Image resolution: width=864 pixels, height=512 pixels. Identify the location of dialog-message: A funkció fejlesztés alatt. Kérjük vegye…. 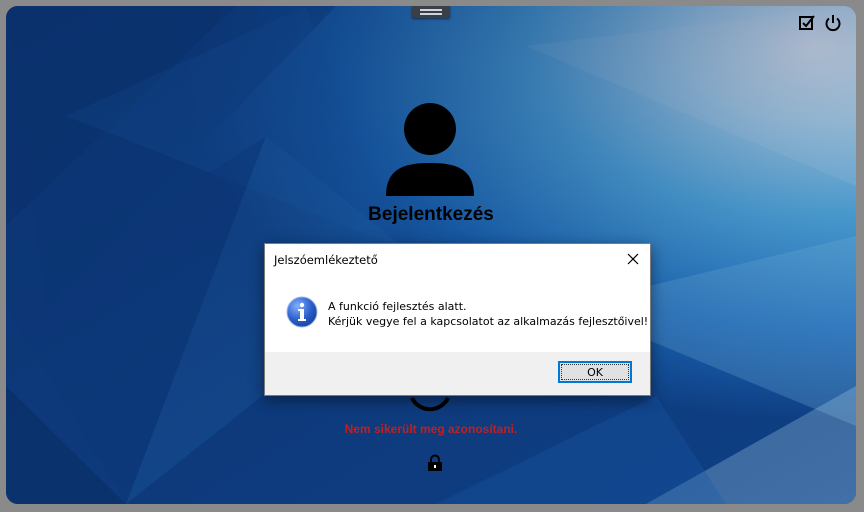
(488, 314).